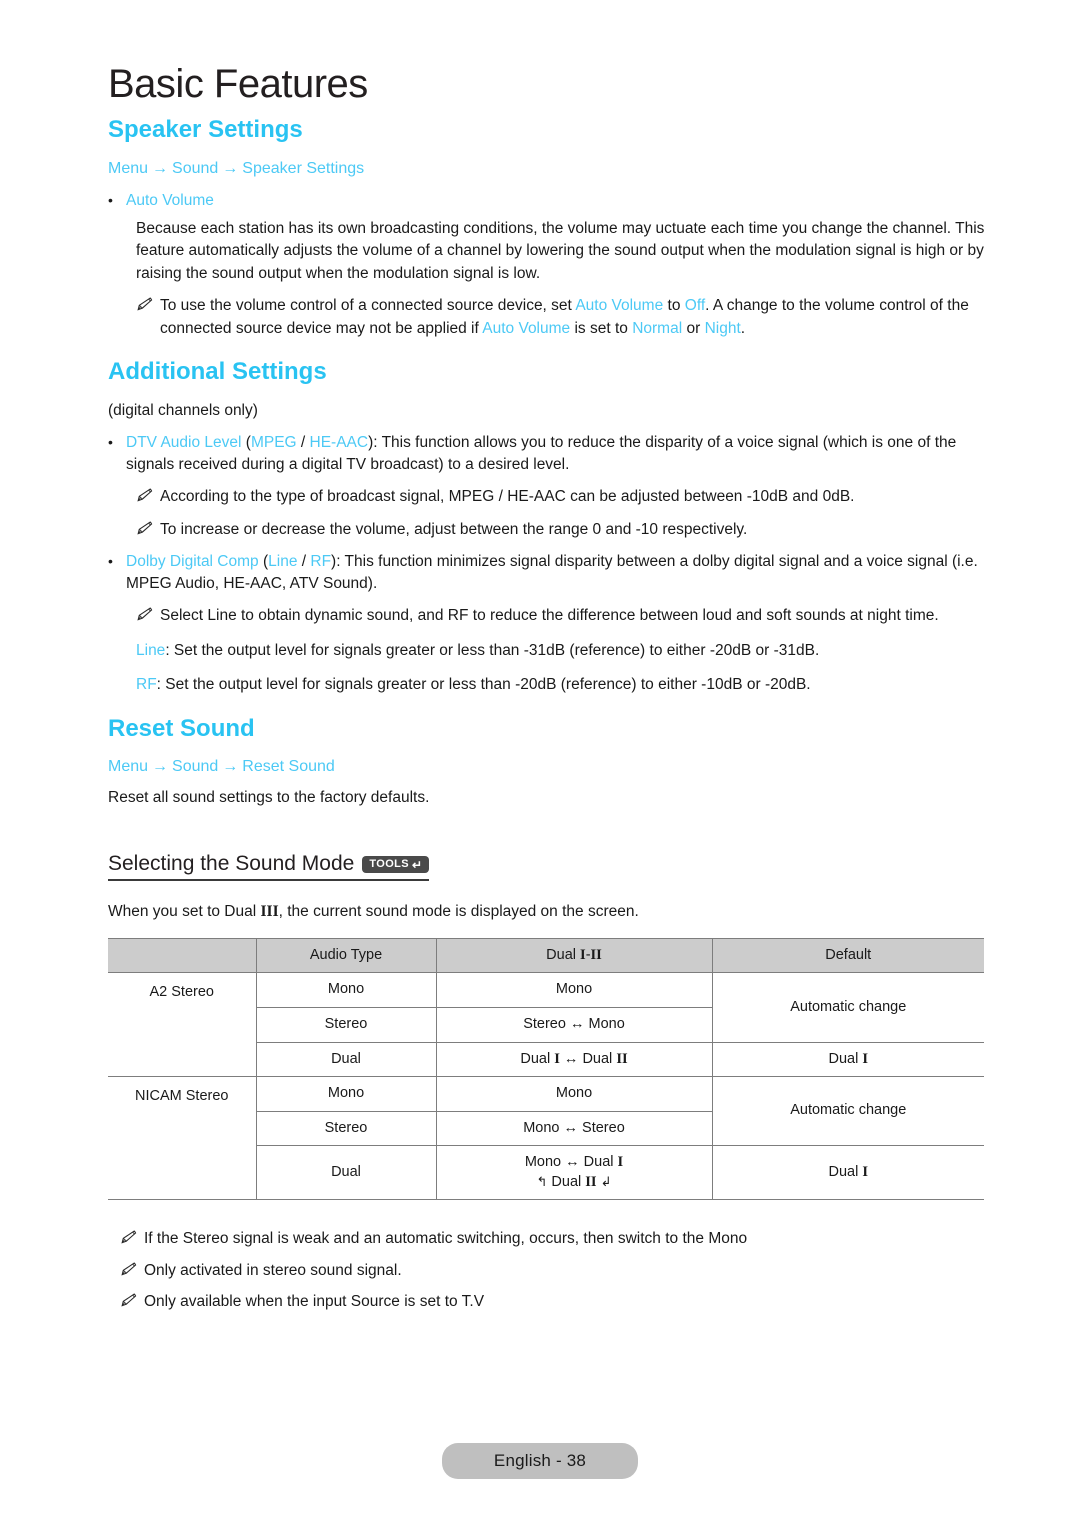  Describe the element at coordinates (395, 865) in the screenshot. I see `tools-badge: TOOLS ↵` at that location.